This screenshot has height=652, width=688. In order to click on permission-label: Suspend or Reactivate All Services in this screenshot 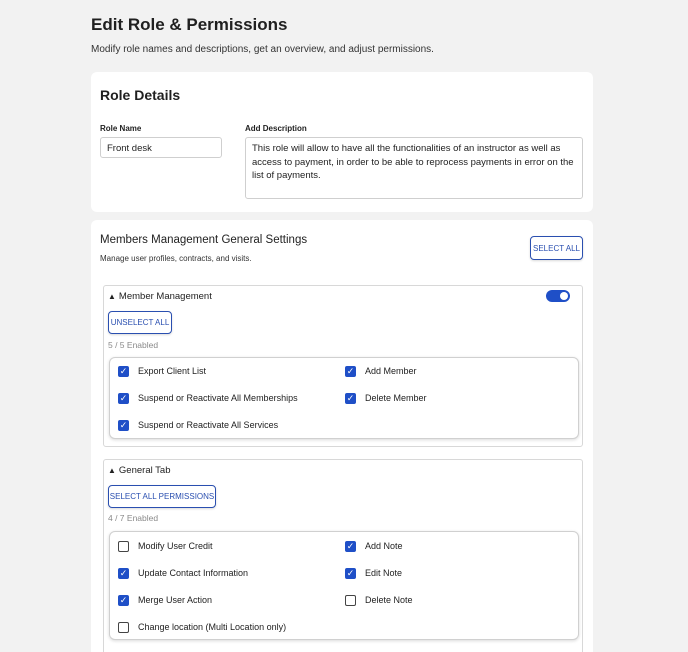, I will do `click(208, 425)`.